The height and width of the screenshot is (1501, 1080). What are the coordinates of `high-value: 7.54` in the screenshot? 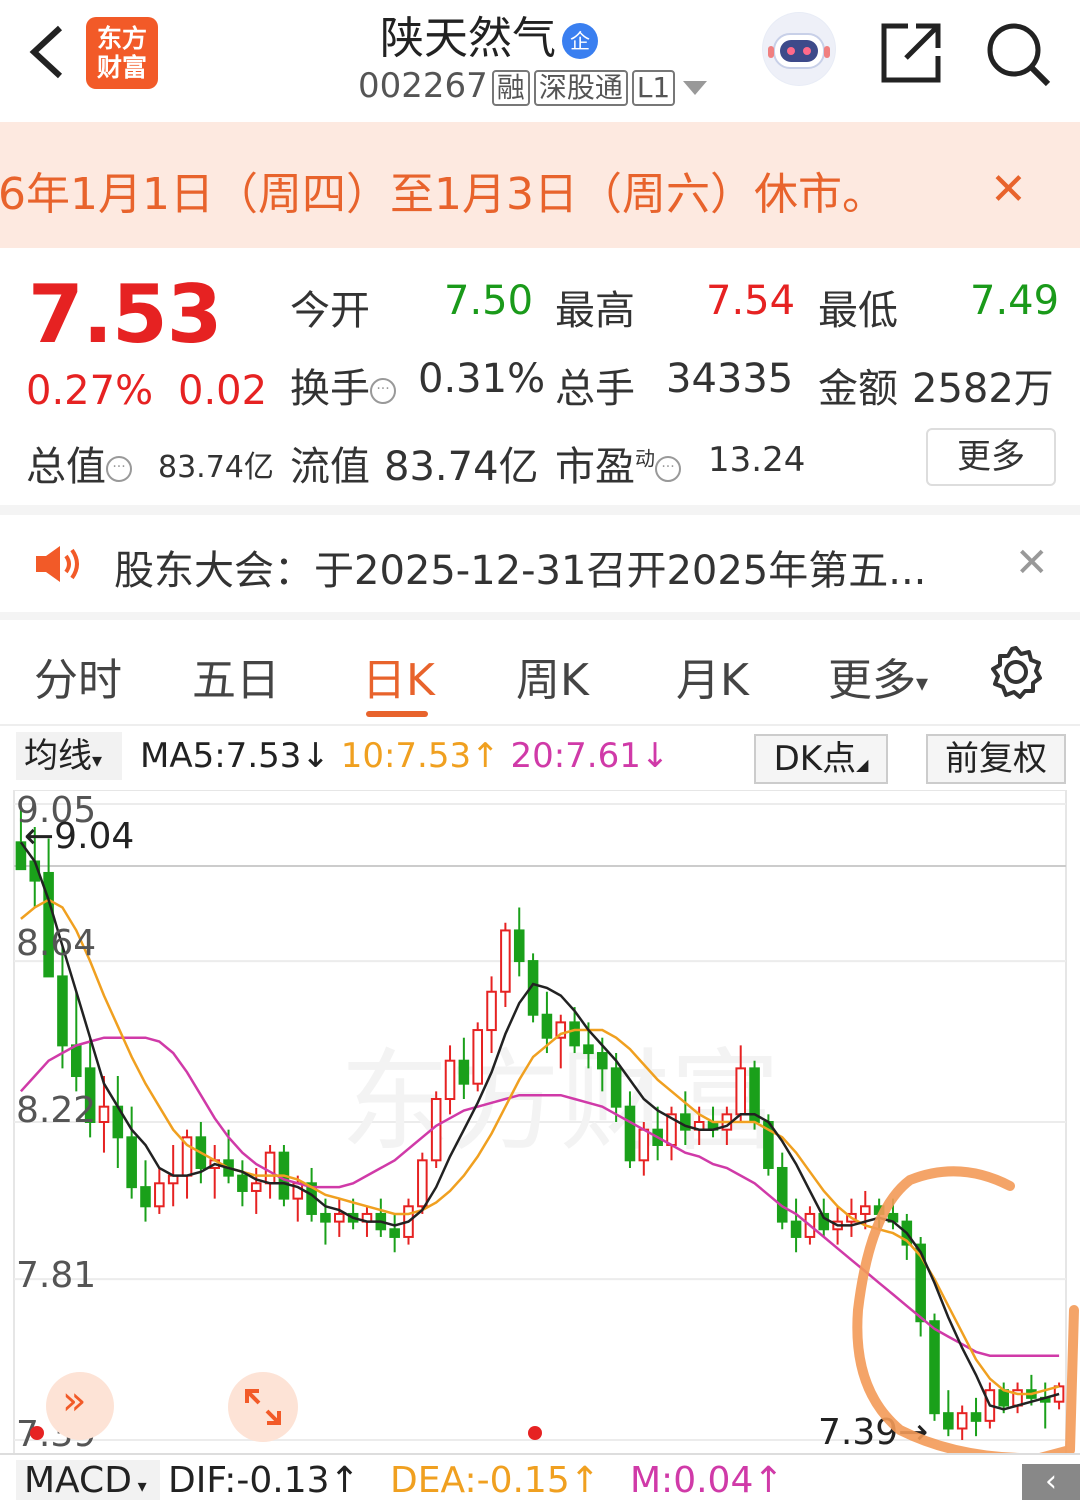 It's located at (751, 301).